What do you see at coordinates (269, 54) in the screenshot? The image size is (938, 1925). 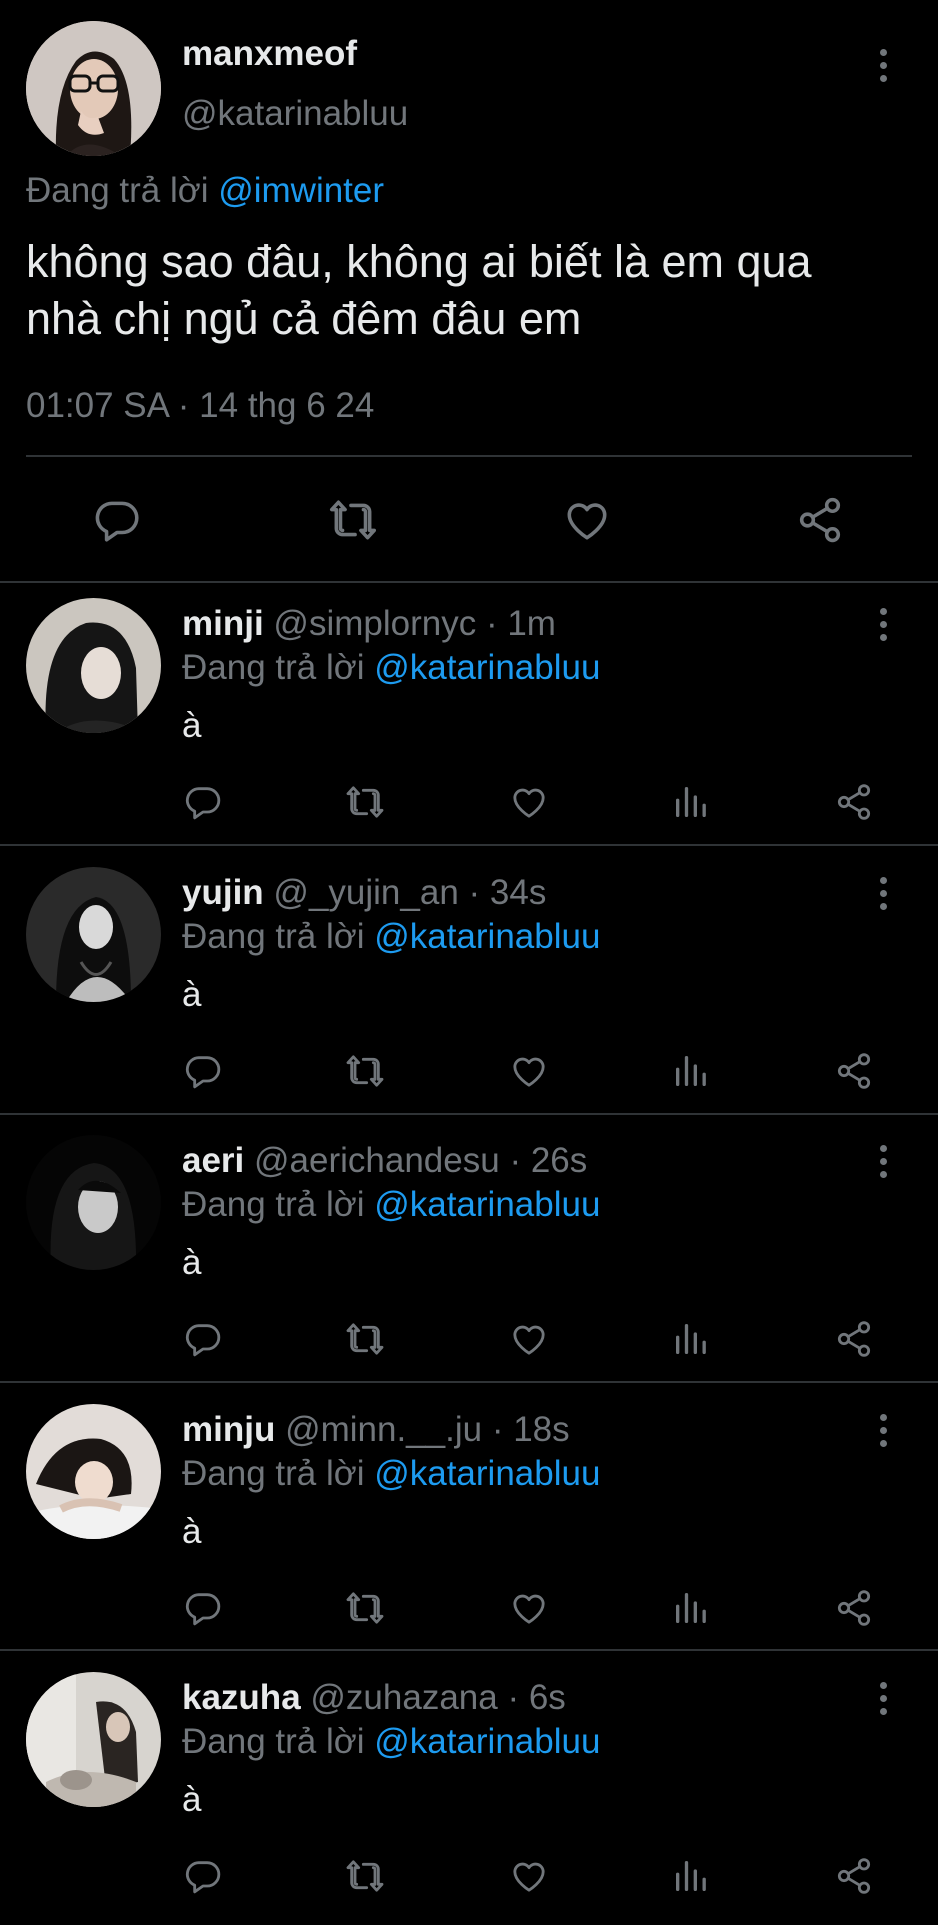 I see `main-tweet-display-name: manxmeof` at bounding box center [269, 54].